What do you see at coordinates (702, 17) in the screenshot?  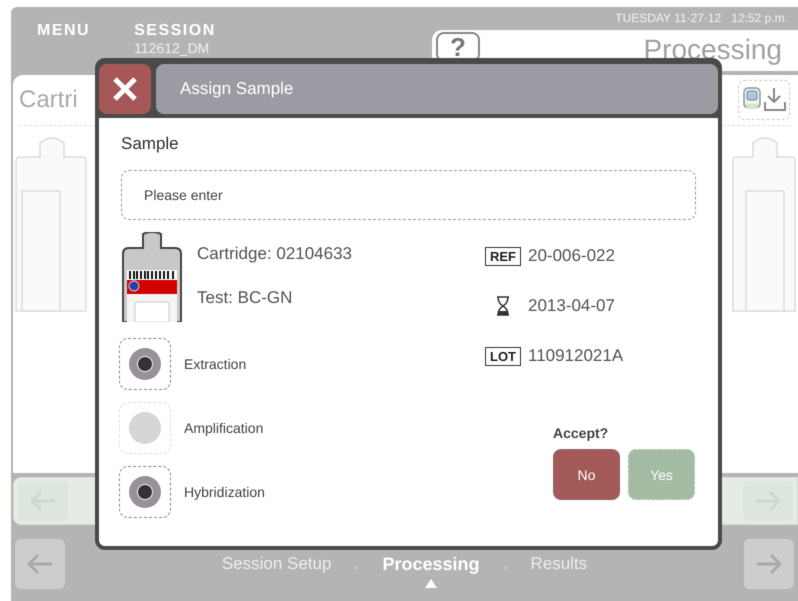 I see `date-time: TUESDAY 11·27·12 12:52 p.m.` at bounding box center [702, 17].